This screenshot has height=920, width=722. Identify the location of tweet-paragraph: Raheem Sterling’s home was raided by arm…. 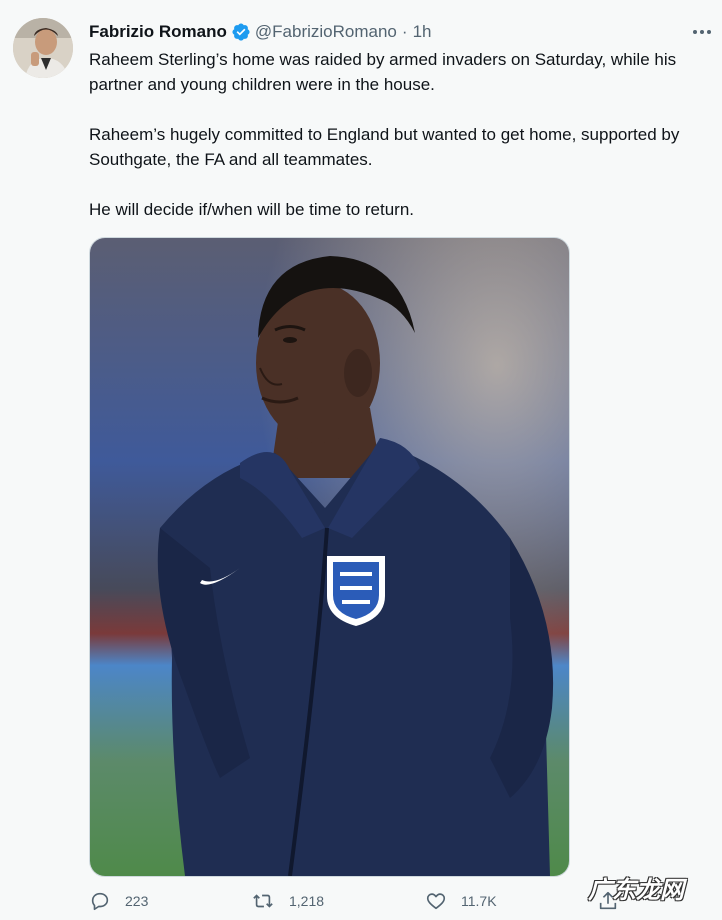
(383, 72).